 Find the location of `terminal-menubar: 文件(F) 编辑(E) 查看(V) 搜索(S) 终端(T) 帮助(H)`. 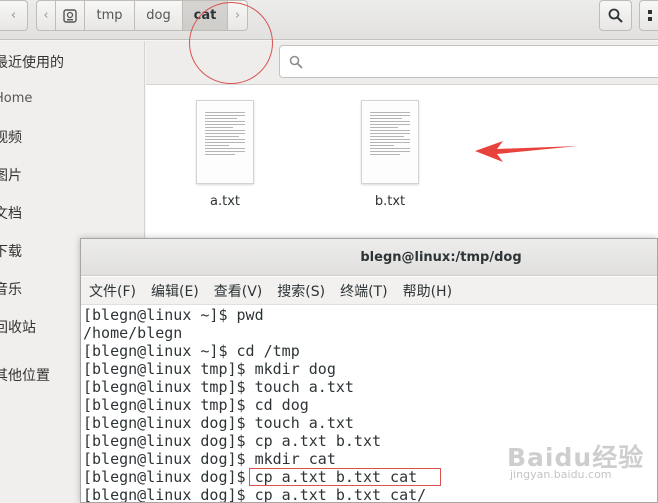

terminal-menubar: 文件(F) 编辑(E) 查看(V) 搜索(S) 终端(T) 帮助(H) is located at coordinates (369, 291).